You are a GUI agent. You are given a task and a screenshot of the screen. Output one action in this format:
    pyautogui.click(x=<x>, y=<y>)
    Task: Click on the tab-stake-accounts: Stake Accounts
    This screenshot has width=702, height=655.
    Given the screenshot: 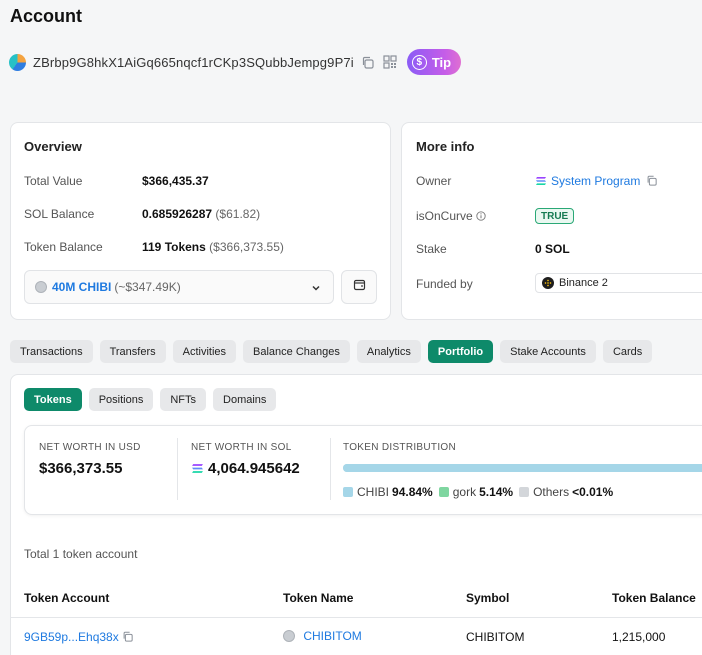 What is the action you would take?
    pyautogui.click(x=548, y=351)
    